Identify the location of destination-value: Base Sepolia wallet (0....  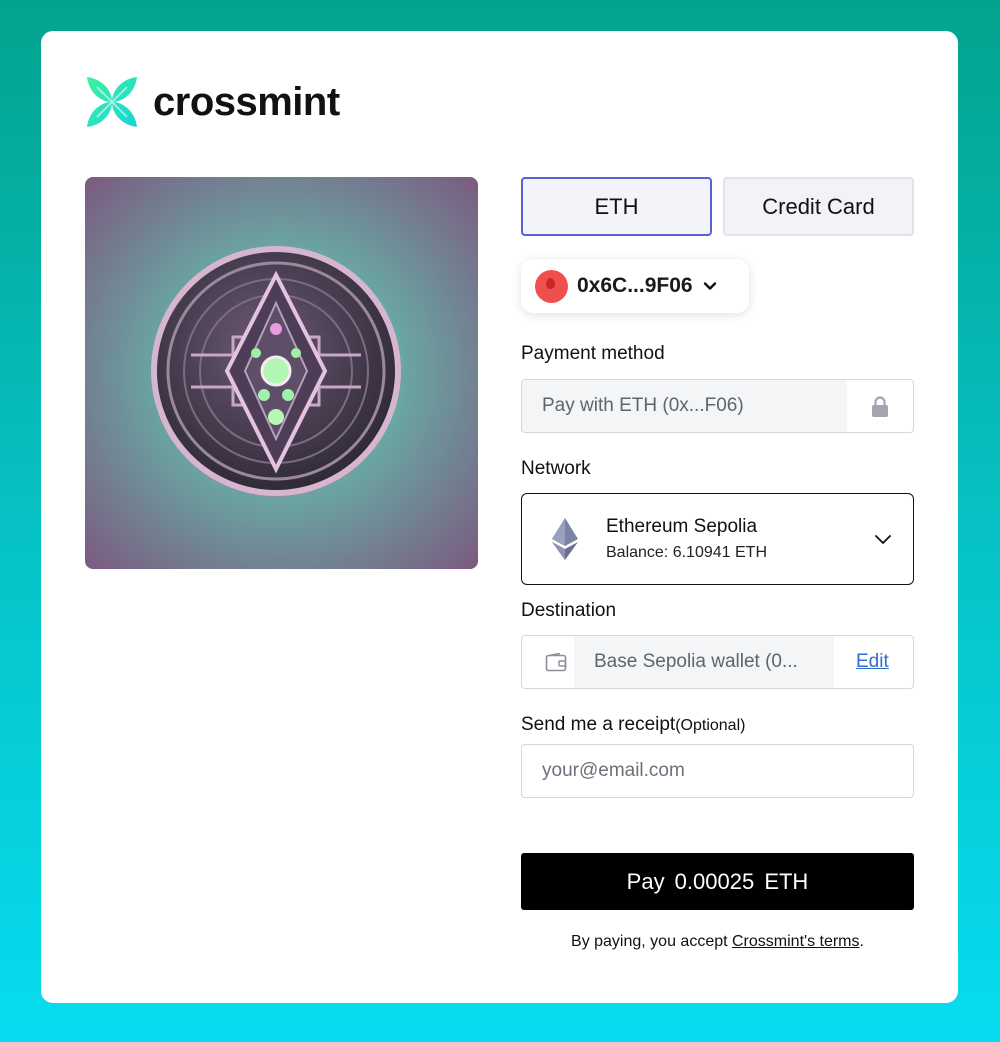
(704, 662).